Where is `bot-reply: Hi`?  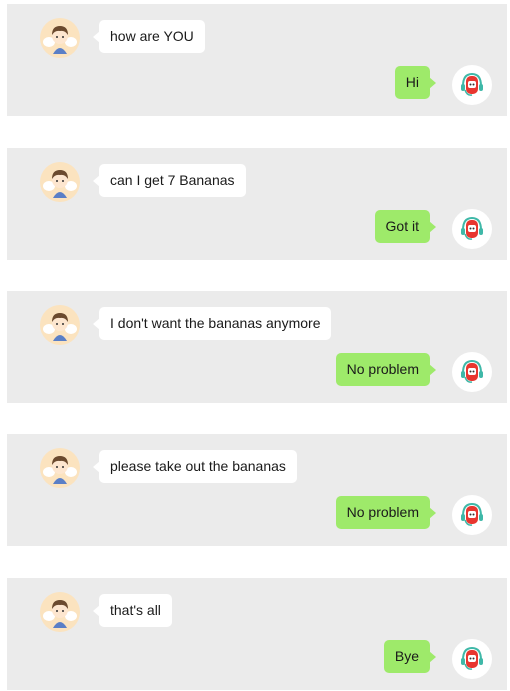 bot-reply: Hi is located at coordinates (415, 82).